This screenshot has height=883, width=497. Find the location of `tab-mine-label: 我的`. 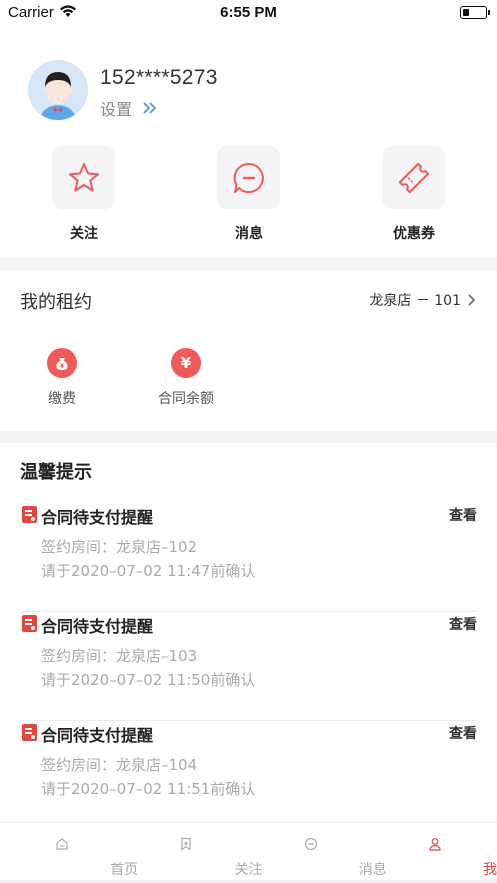

tab-mine-label: 我的 is located at coordinates (490, 870).